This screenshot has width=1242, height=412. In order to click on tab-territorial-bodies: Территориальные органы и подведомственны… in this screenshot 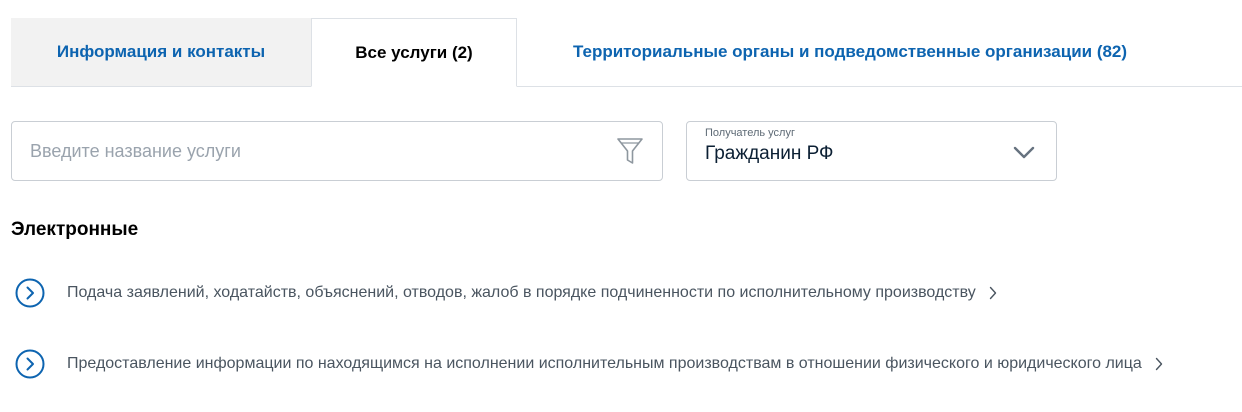, I will do `click(850, 52)`.